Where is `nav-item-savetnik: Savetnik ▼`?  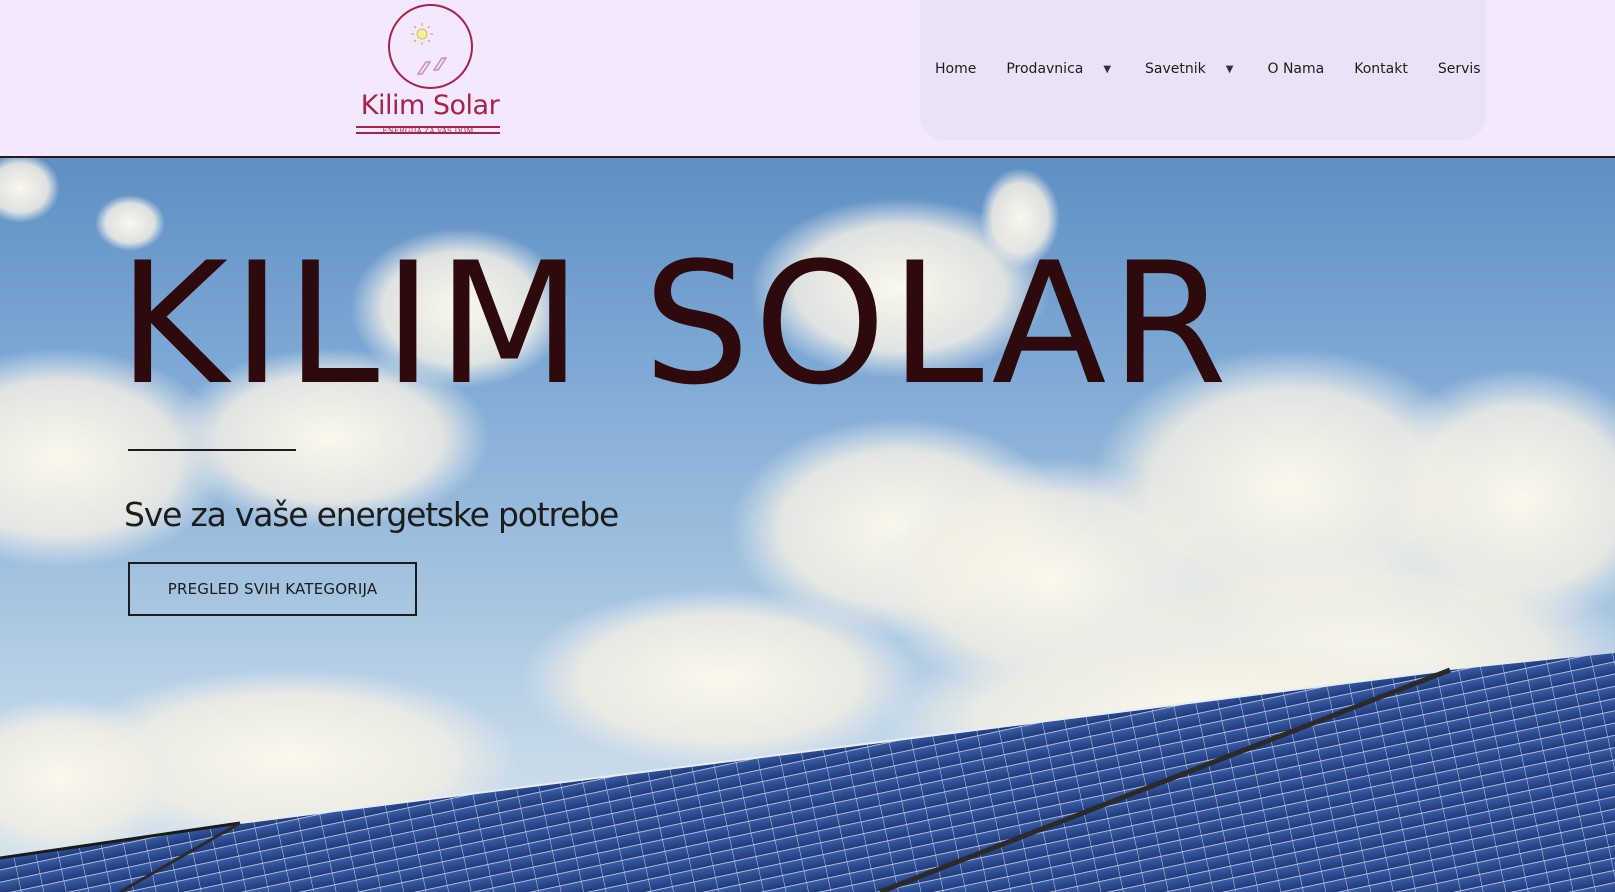 nav-item-savetnik: Savetnik ▼ is located at coordinates (1189, 69).